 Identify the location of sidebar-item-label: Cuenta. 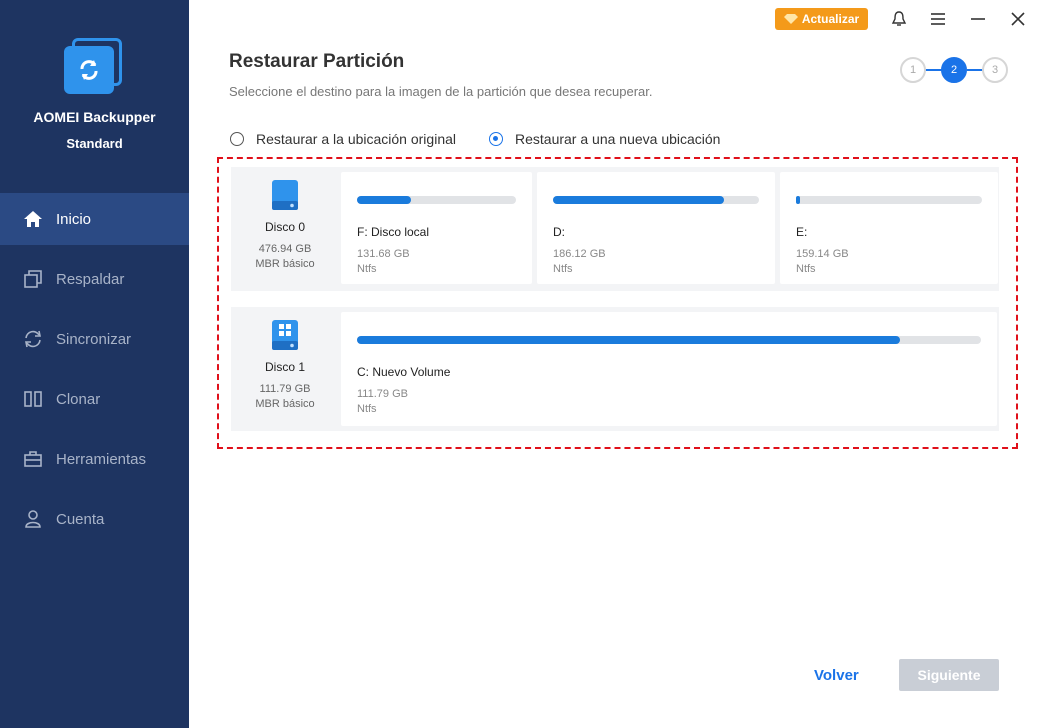
(80, 519).